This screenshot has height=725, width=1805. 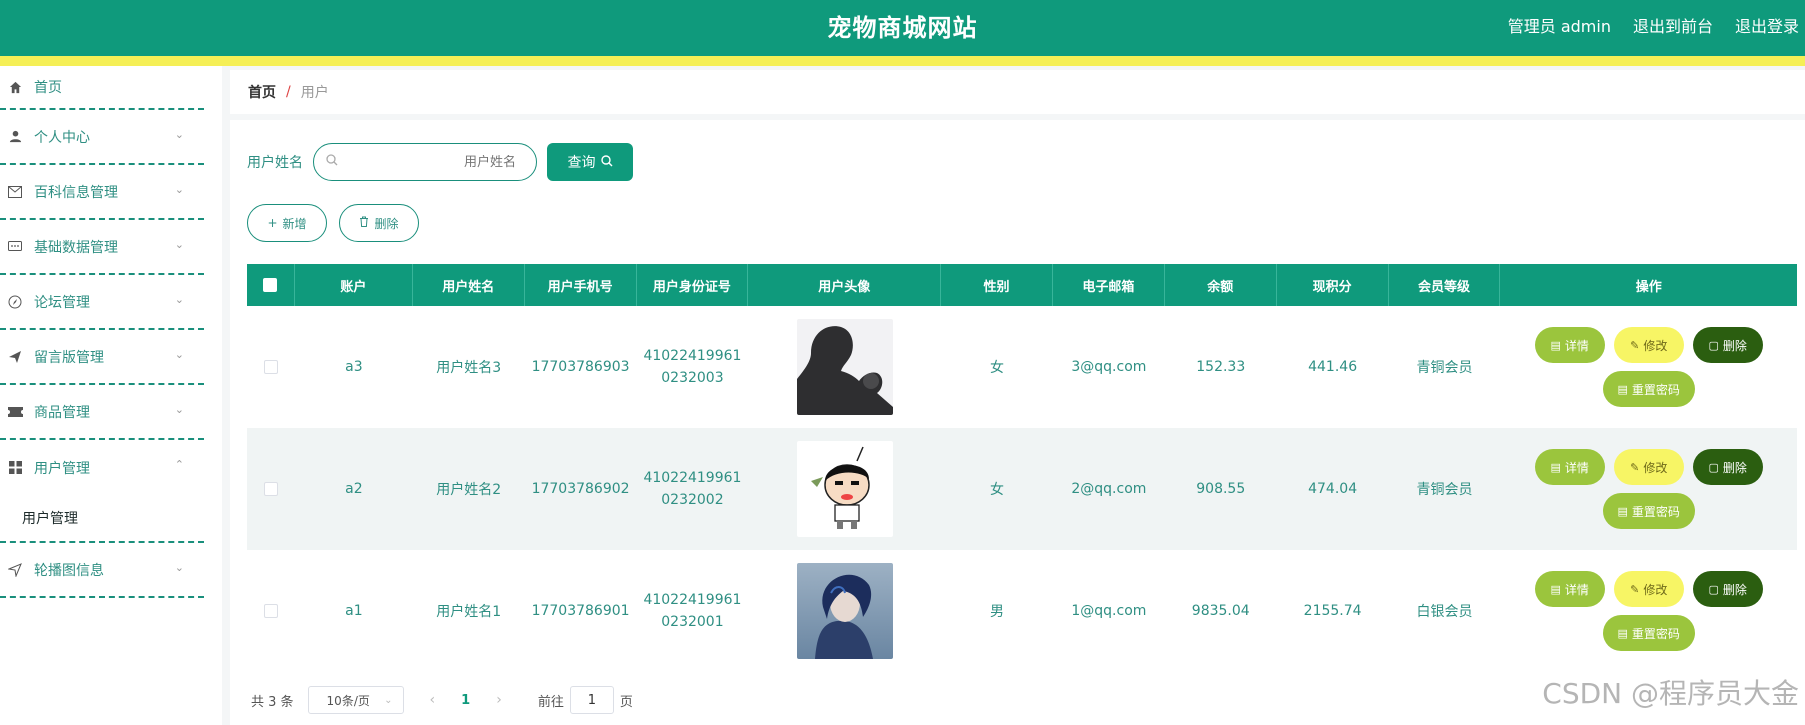 I want to click on send-icon, so click(x=15, y=357).